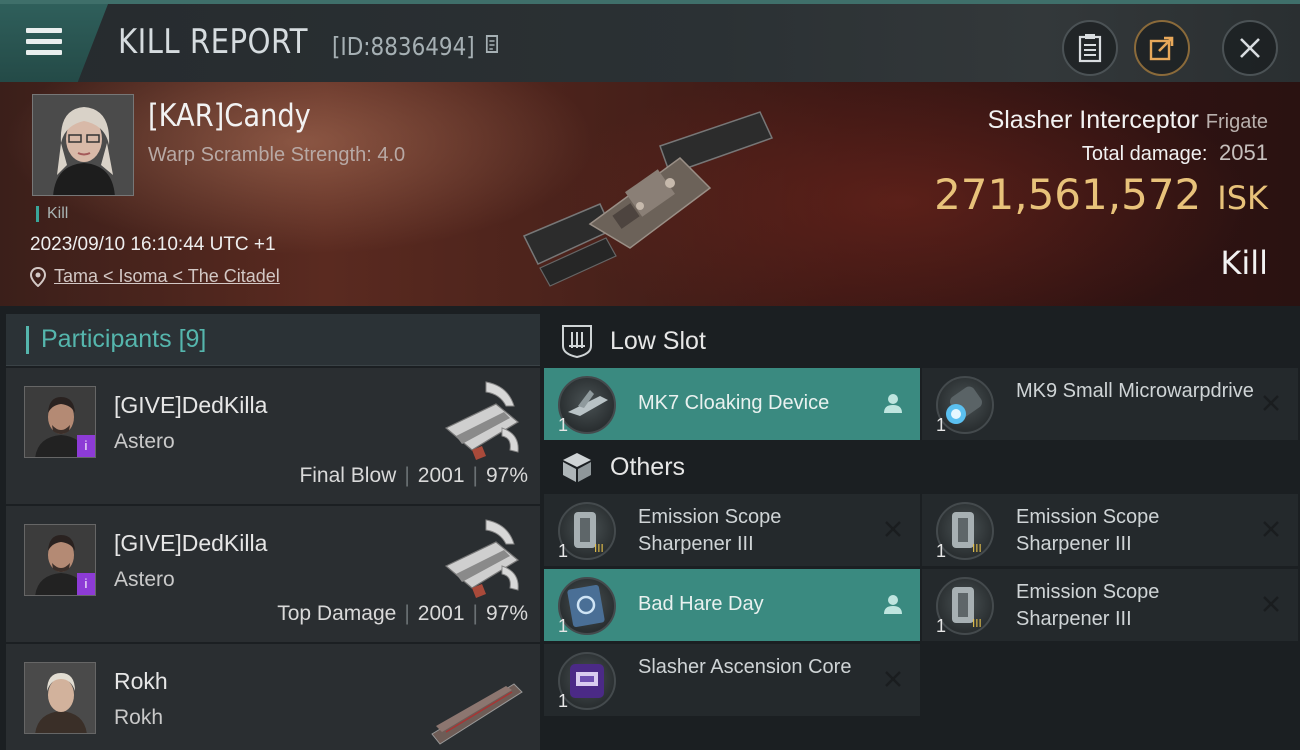  I want to click on kill-location: Tama < Isoma < The Citadel, so click(155, 276).